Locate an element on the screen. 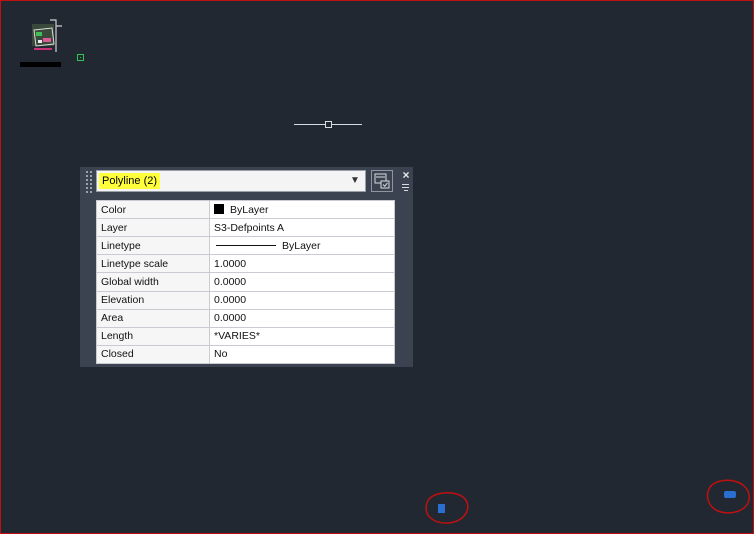  property-value-color: ByLayer is located at coordinates (302, 209).